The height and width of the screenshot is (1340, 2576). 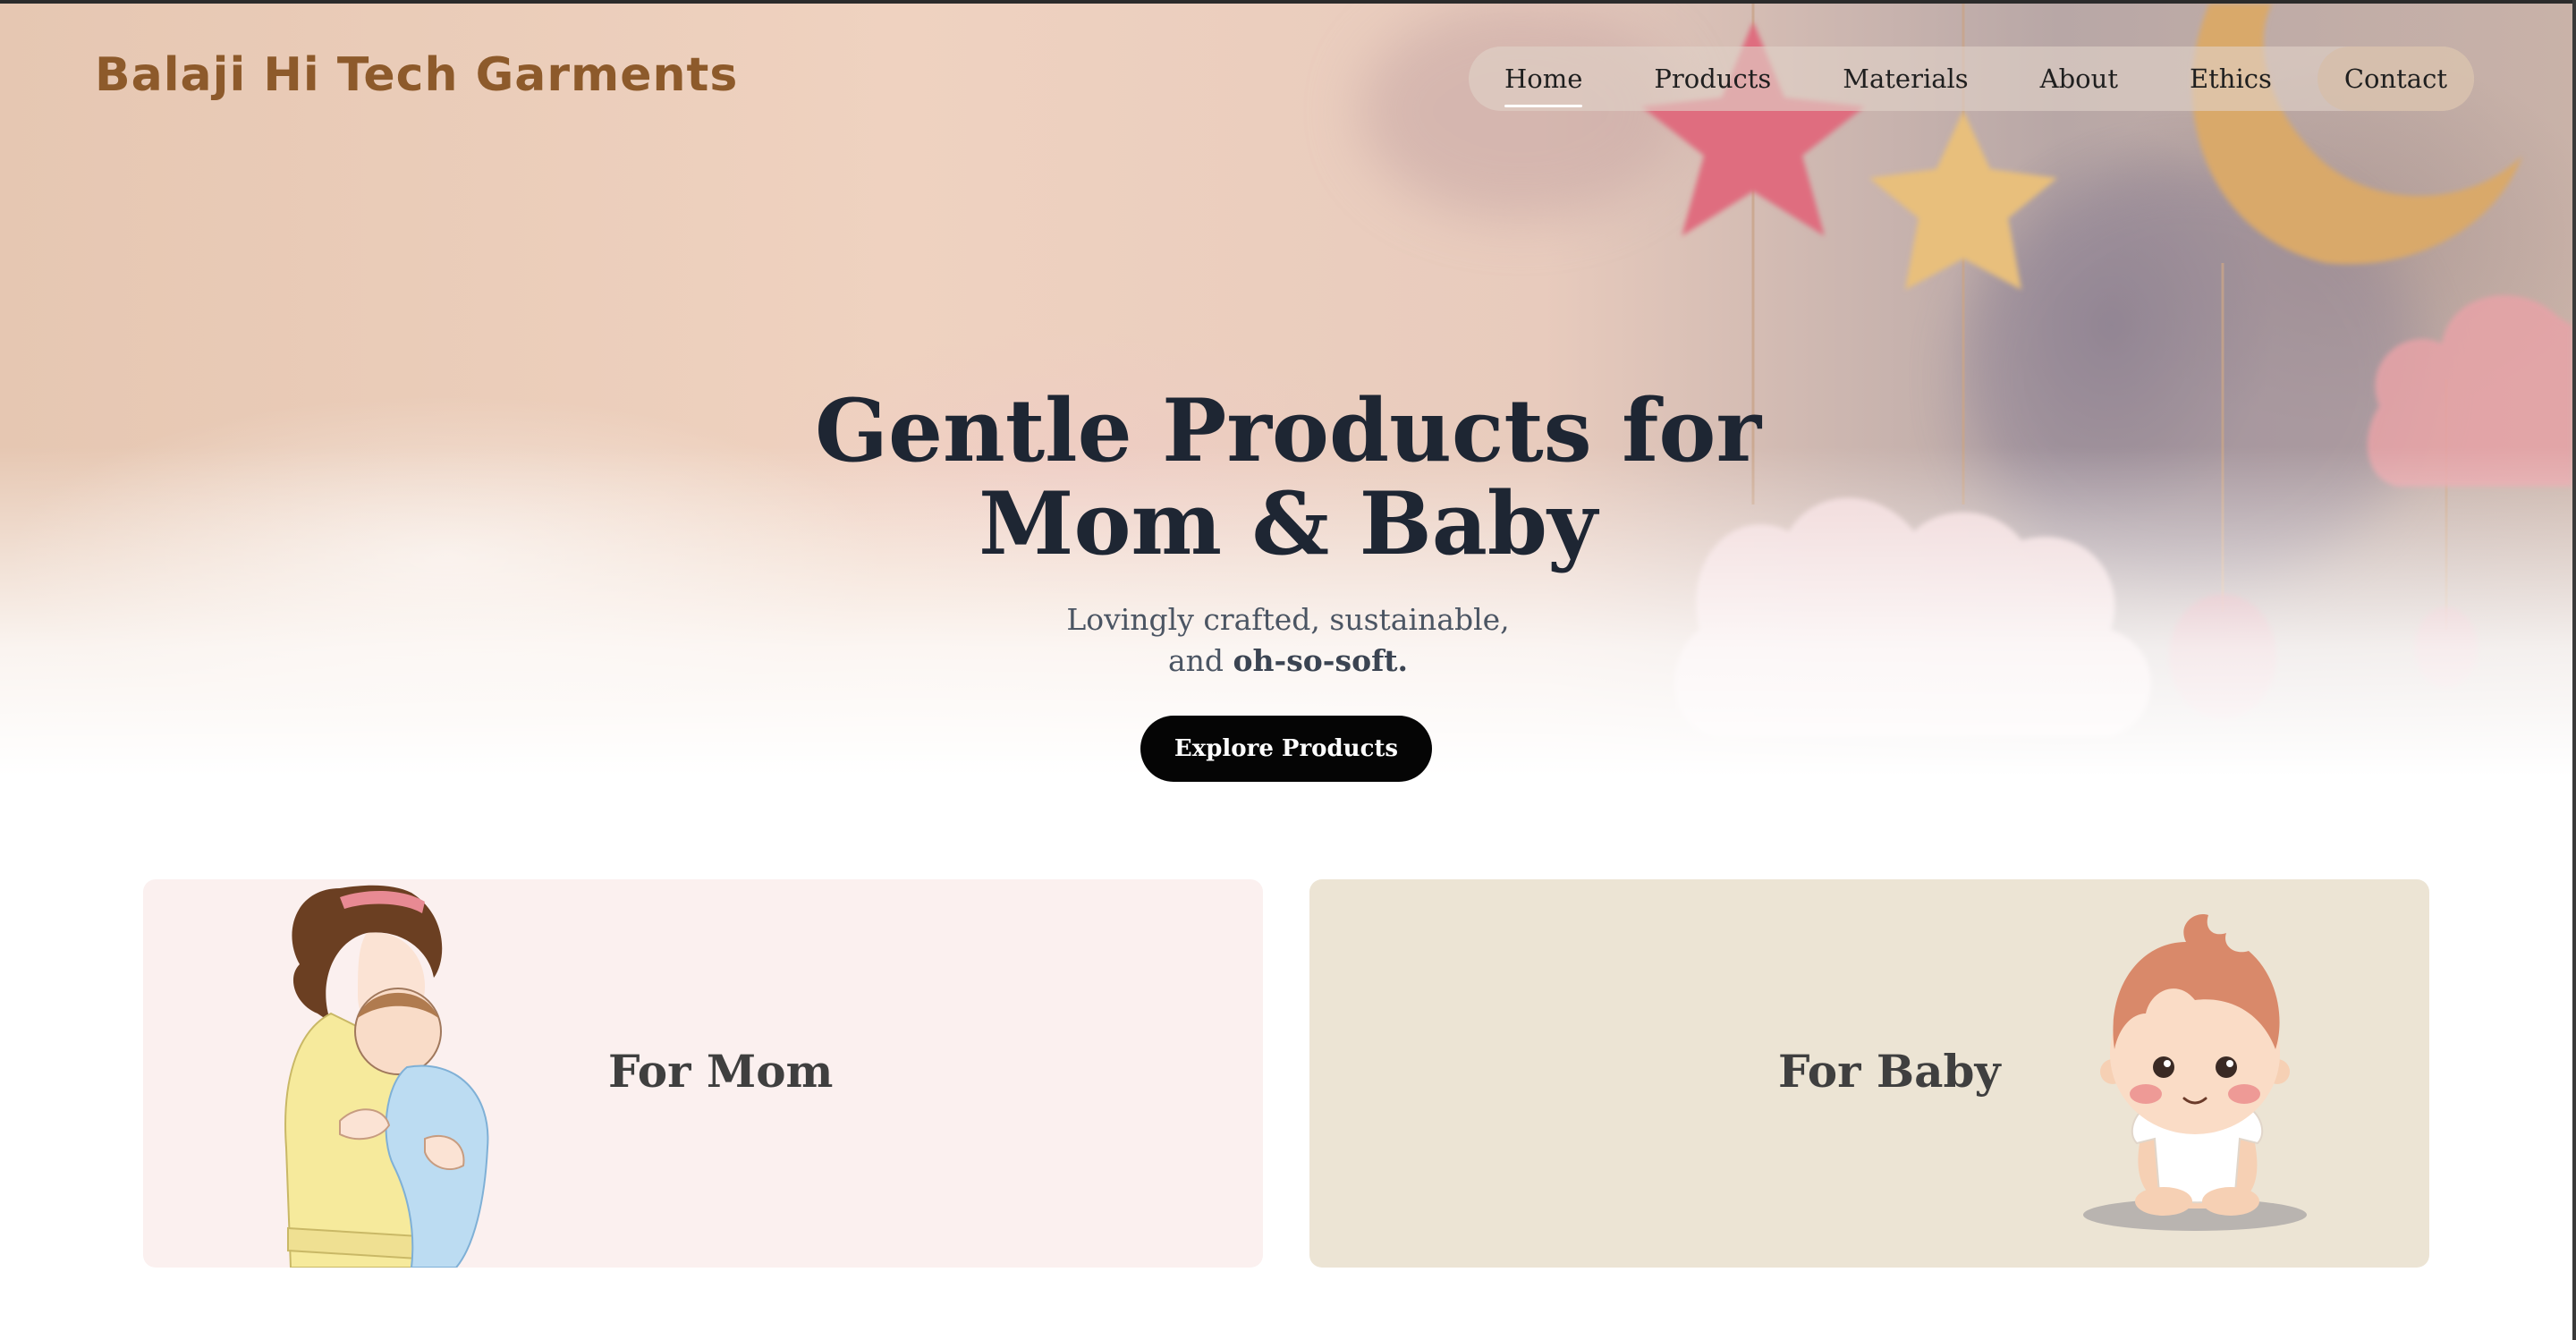 I want to click on nav-item-contact: Contact, so click(x=2395, y=79).